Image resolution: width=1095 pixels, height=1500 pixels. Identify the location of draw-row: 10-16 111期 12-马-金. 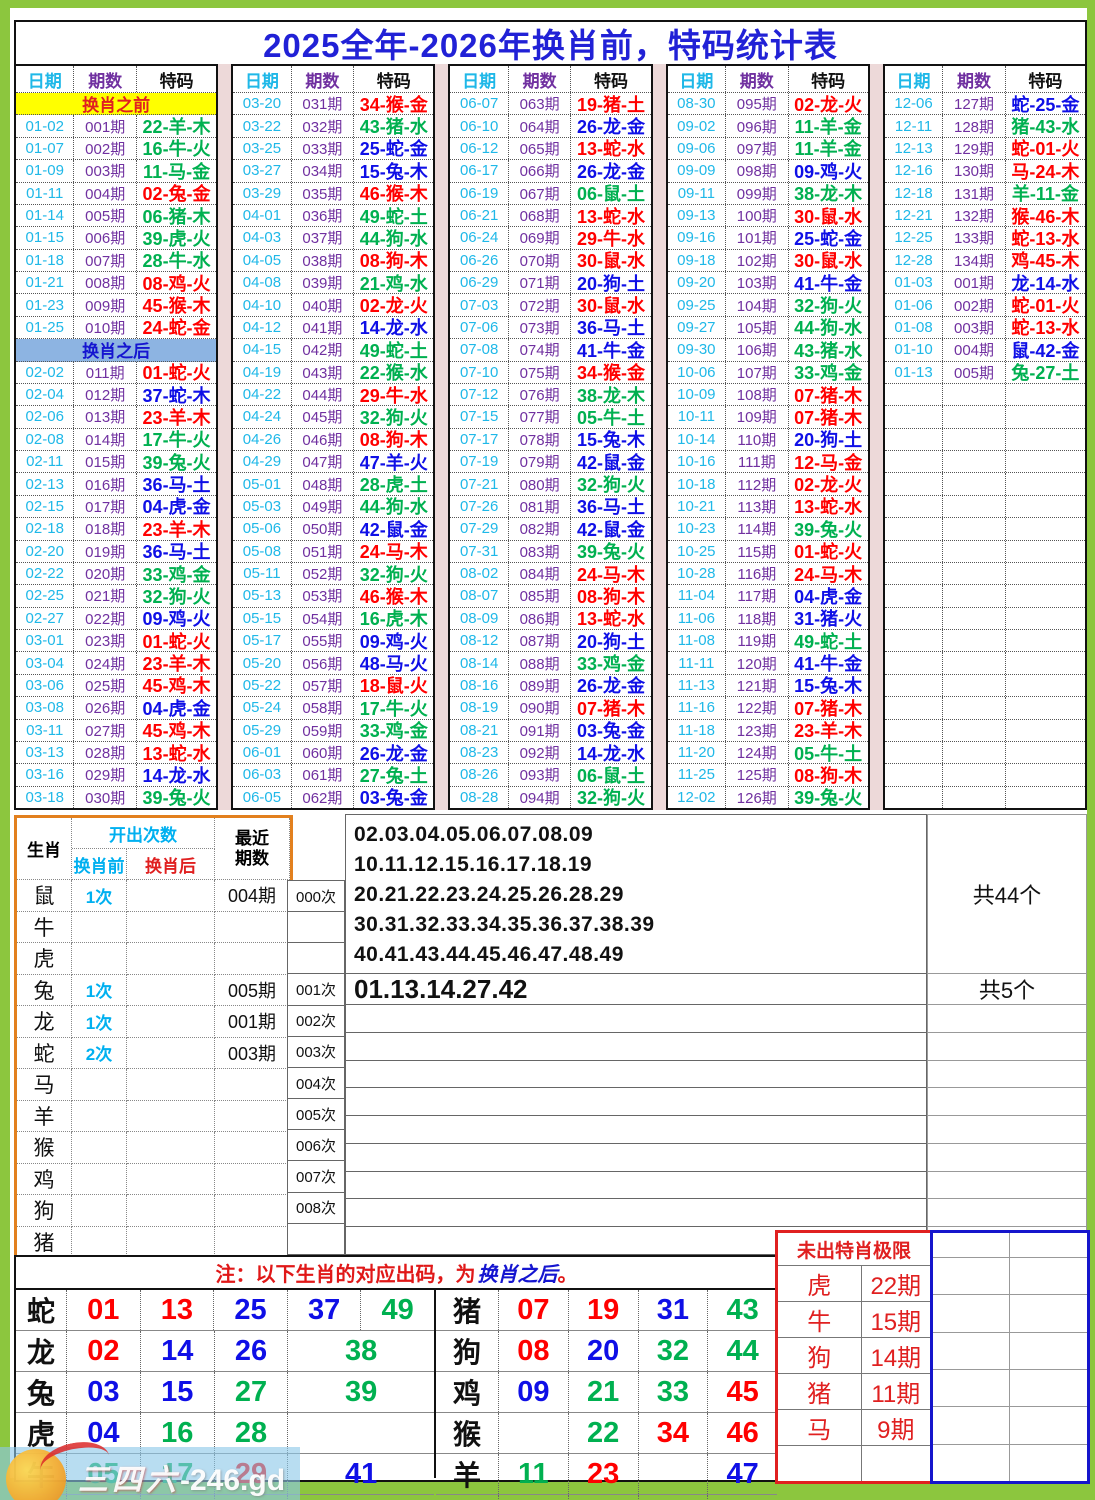
(767, 462).